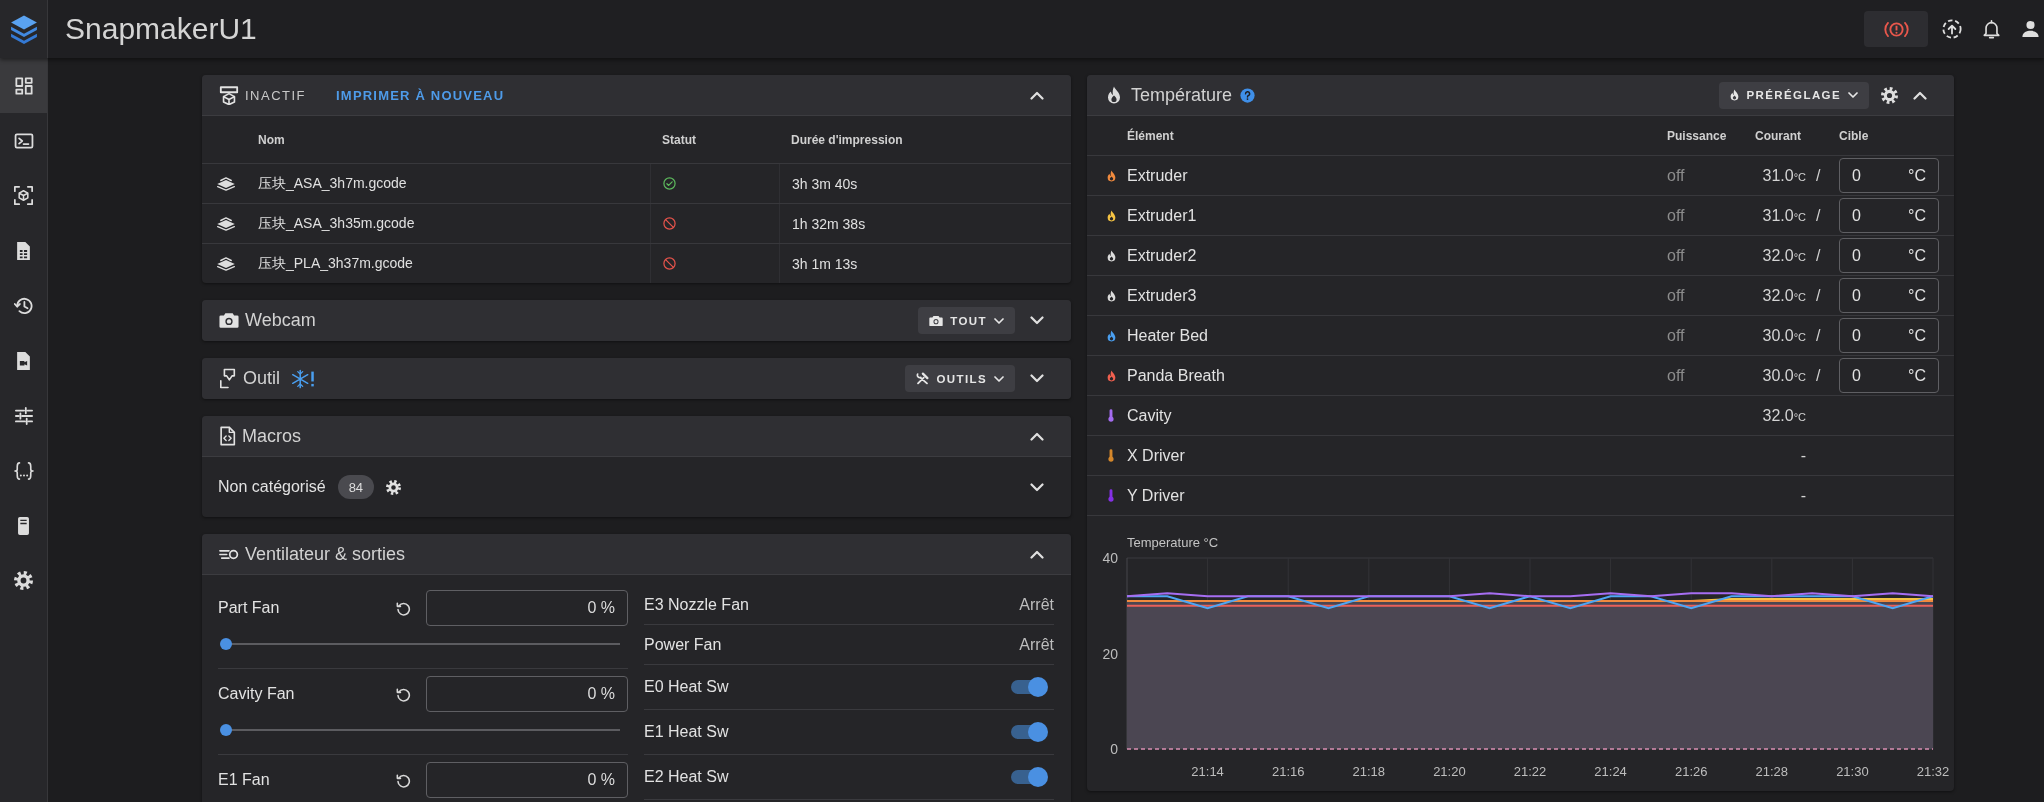 This screenshot has width=2044, height=802. What do you see at coordinates (1248, 95) in the screenshot?
I see `help-icon` at bounding box center [1248, 95].